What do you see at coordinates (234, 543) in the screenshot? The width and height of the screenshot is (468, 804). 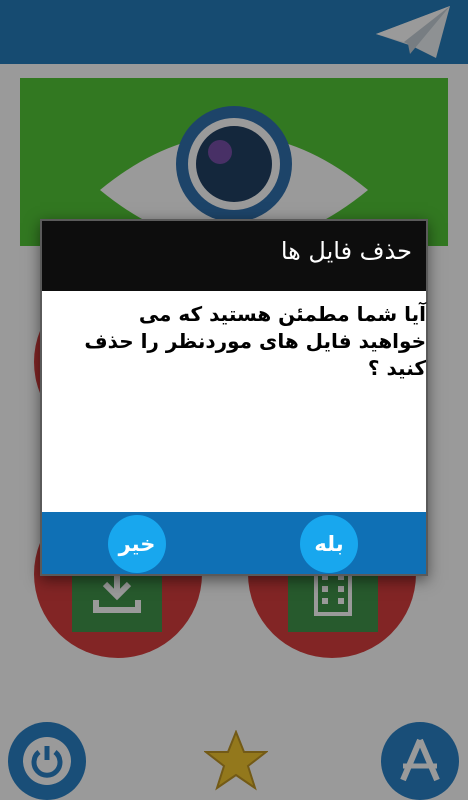 I see `dialog-footer: خیر بله` at bounding box center [234, 543].